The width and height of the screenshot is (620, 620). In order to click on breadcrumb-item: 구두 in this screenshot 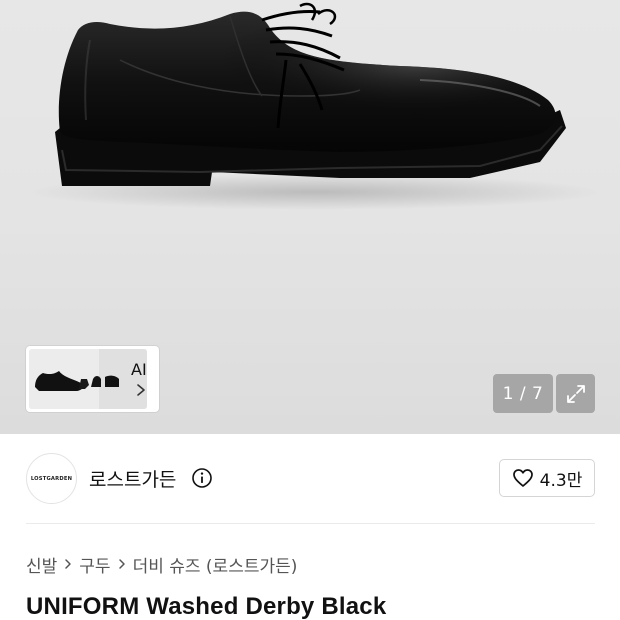, I will do `click(94, 564)`.